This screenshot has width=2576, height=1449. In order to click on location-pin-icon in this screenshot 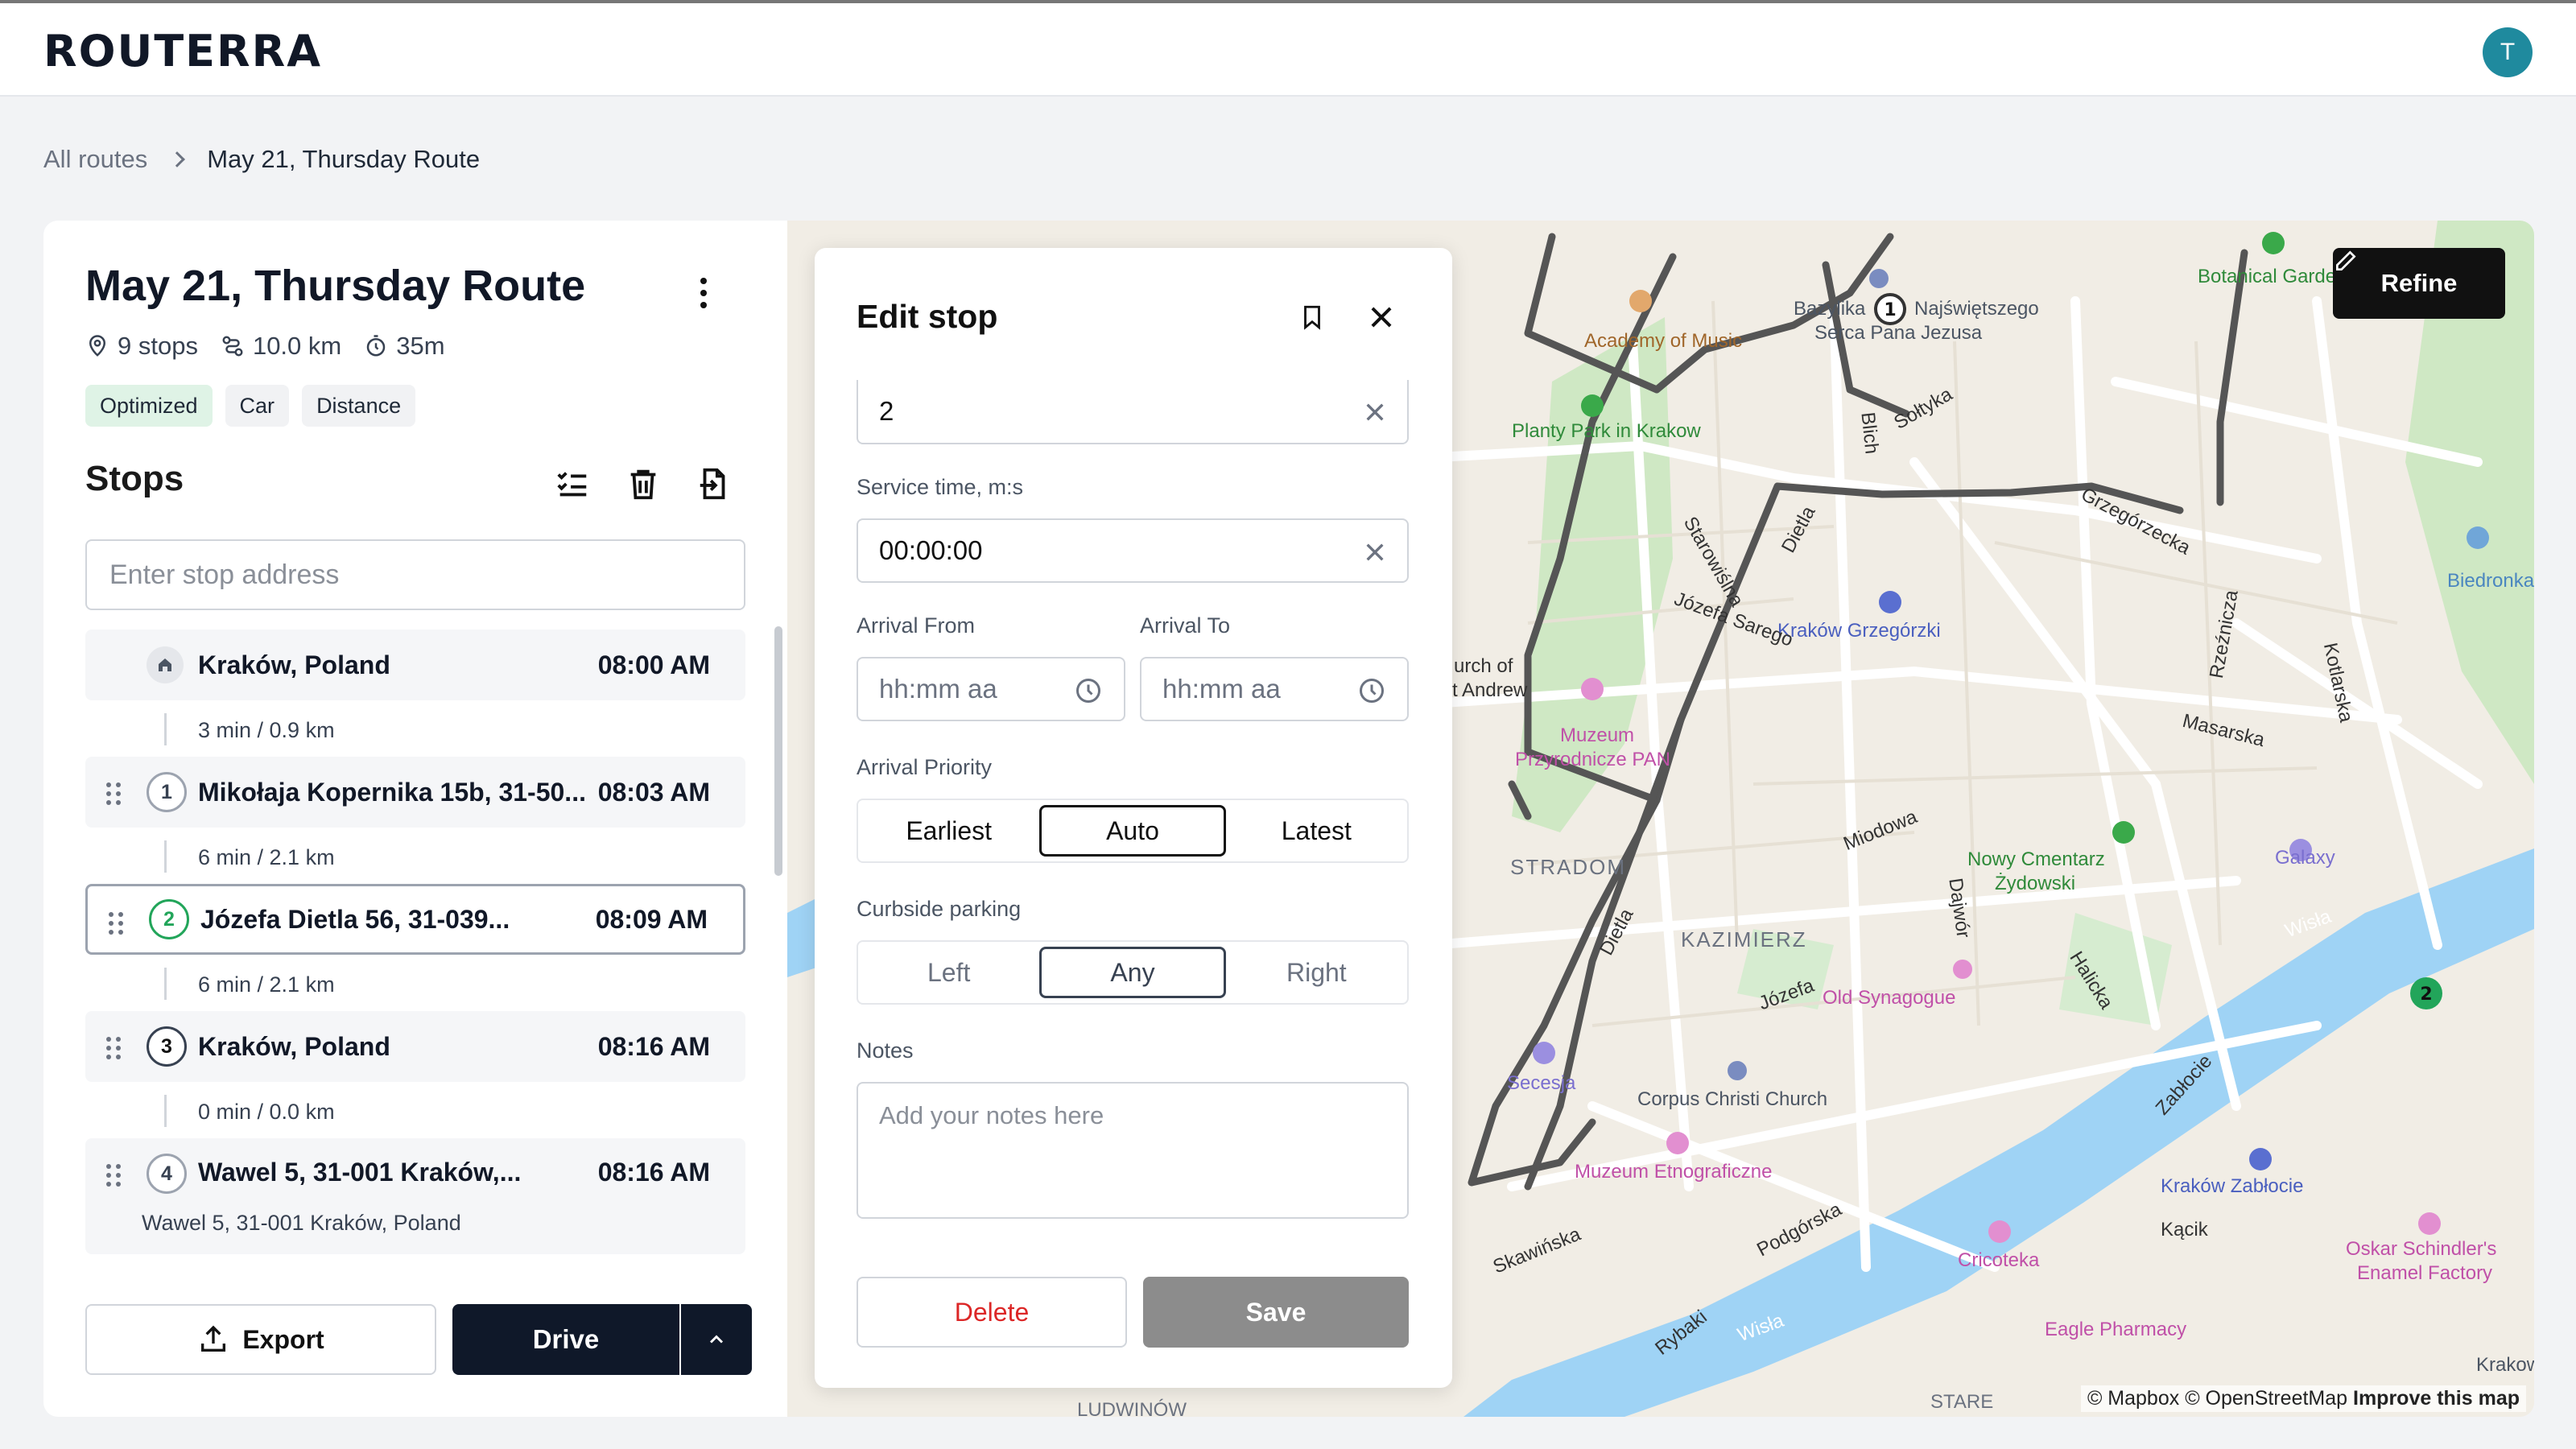, I will do `click(97, 346)`.